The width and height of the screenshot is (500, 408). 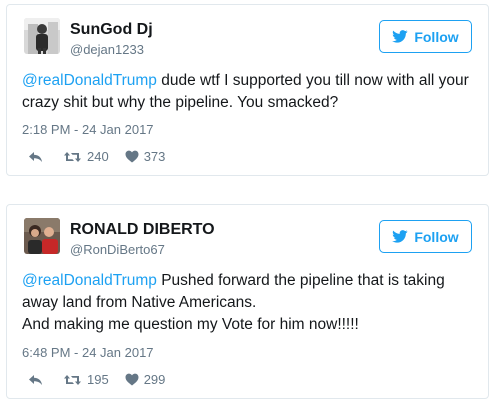 What do you see at coordinates (107, 49) in the screenshot?
I see `username: @dejan1233` at bounding box center [107, 49].